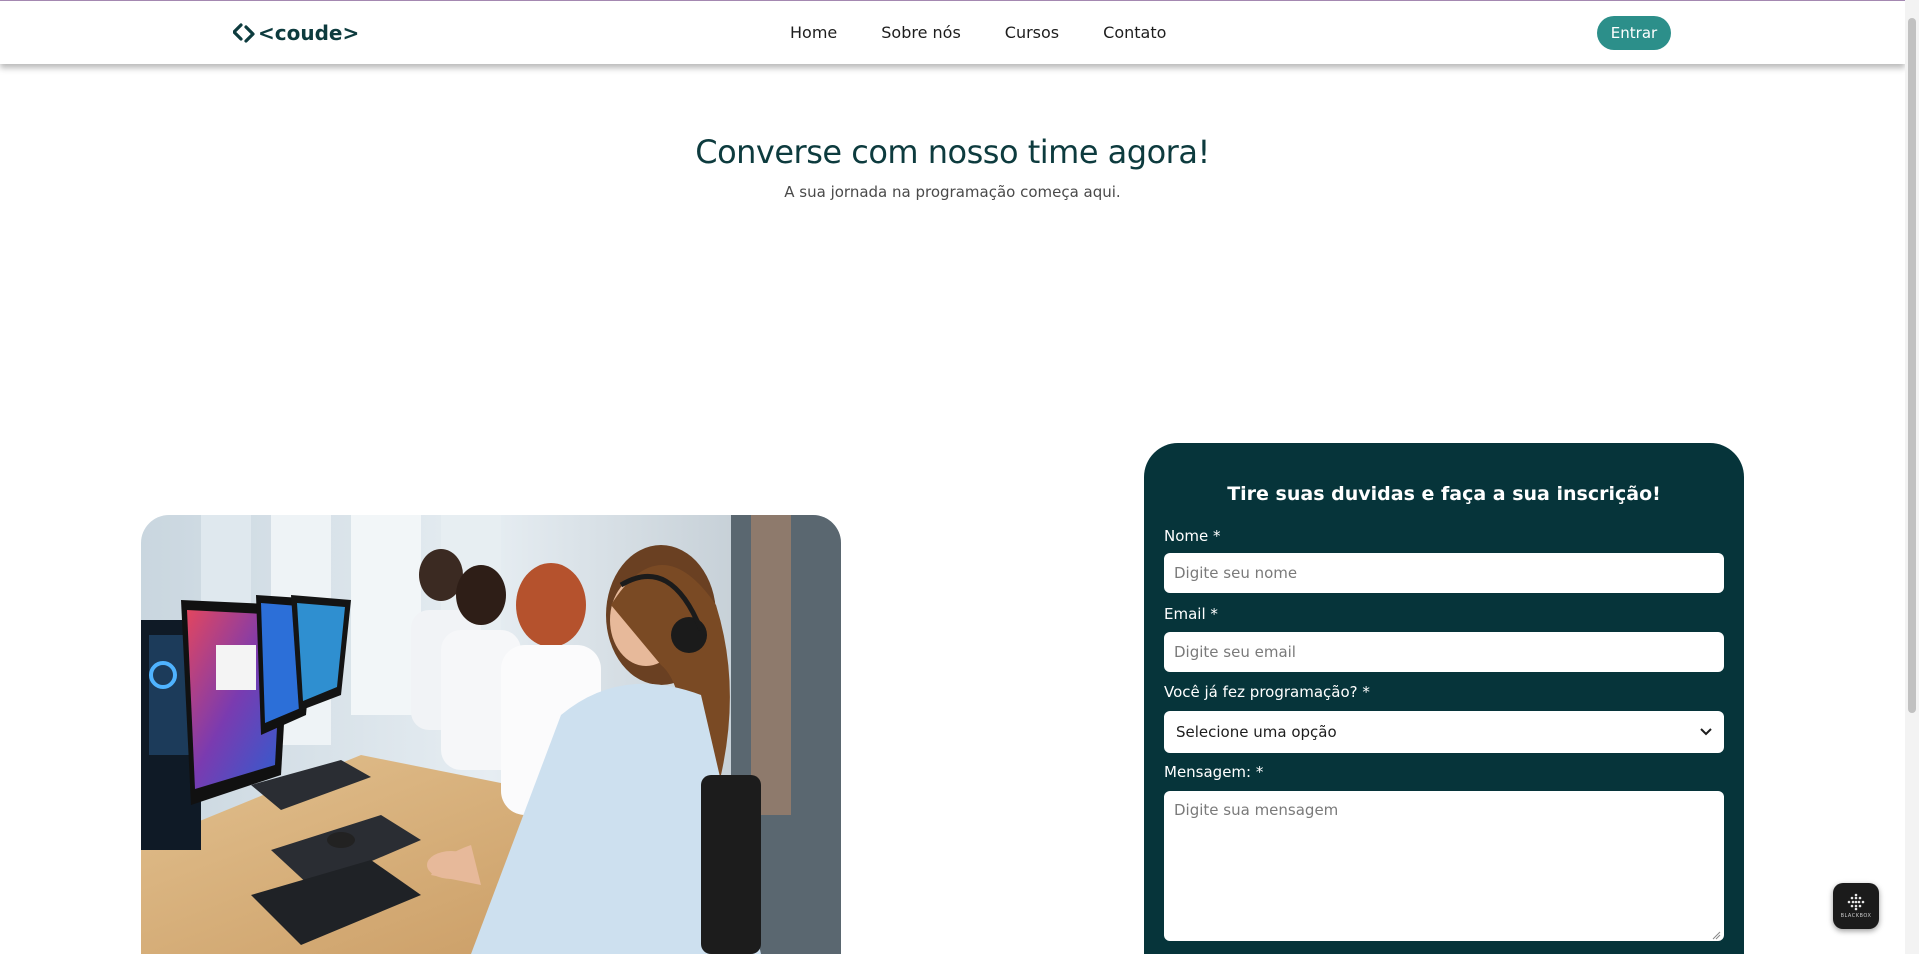  What do you see at coordinates (1256, 732) in the screenshot?
I see `select-value: Selecione uma opção` at bounding box center [1256, 732].